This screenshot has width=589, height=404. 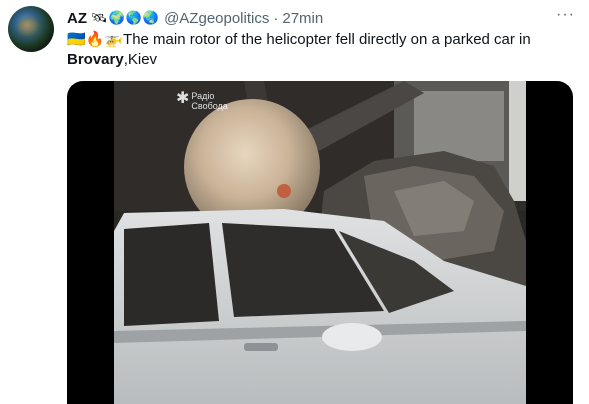 I want to click on microphone-logo-icon: ✱, so click(x=183, y=98).